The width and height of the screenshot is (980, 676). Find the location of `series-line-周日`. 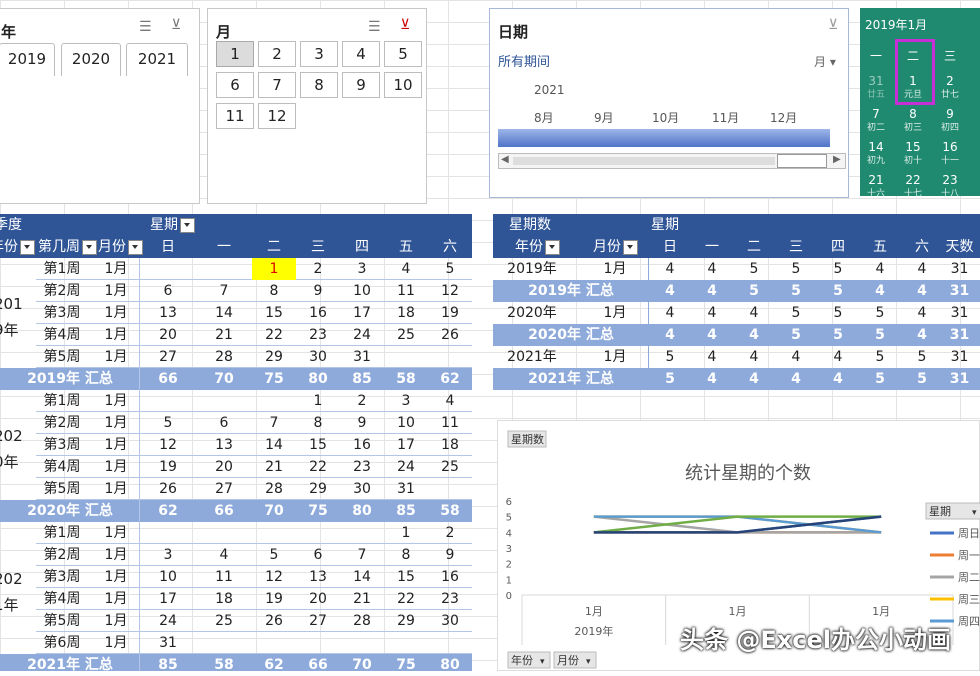

series-line-周日 is located at coordinates (737, 524).